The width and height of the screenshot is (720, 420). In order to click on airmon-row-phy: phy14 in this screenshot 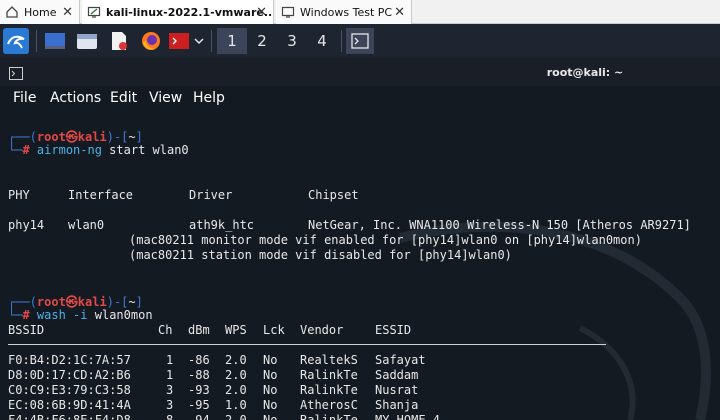, I will do `click(26, 225)`.